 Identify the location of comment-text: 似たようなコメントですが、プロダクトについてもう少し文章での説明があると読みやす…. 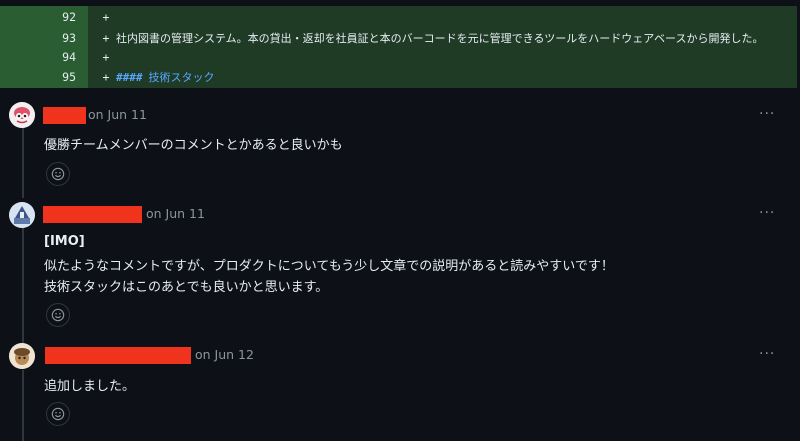
(329, 266).